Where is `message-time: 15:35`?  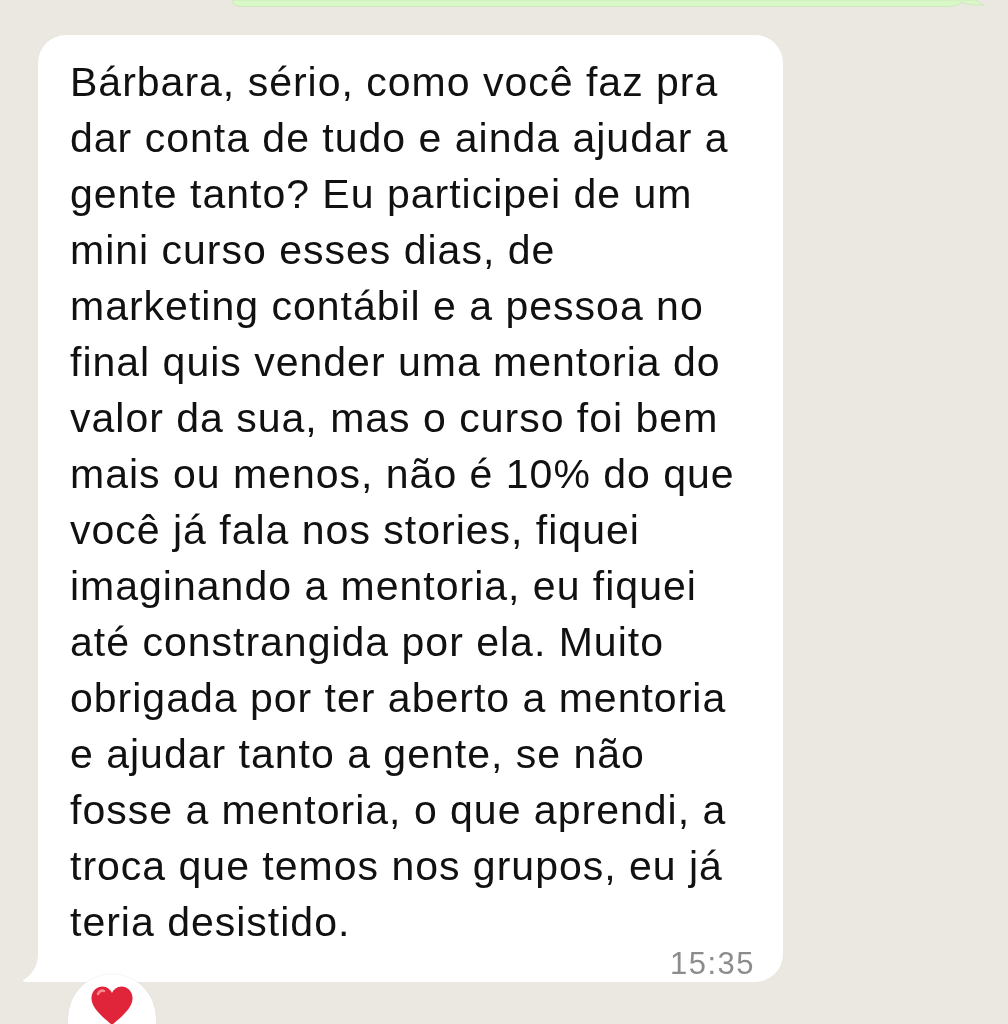
message-time: 15:35 is located at coordinates (712, 964).